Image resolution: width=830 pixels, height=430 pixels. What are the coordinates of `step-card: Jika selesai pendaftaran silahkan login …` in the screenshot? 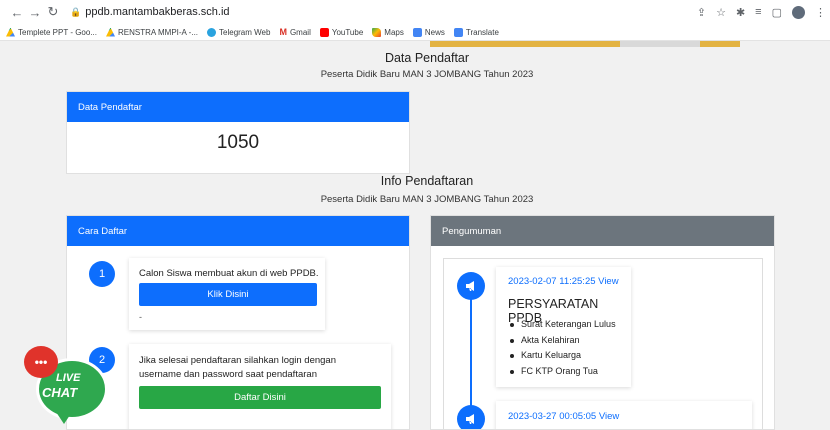 It's located at (260, 386).